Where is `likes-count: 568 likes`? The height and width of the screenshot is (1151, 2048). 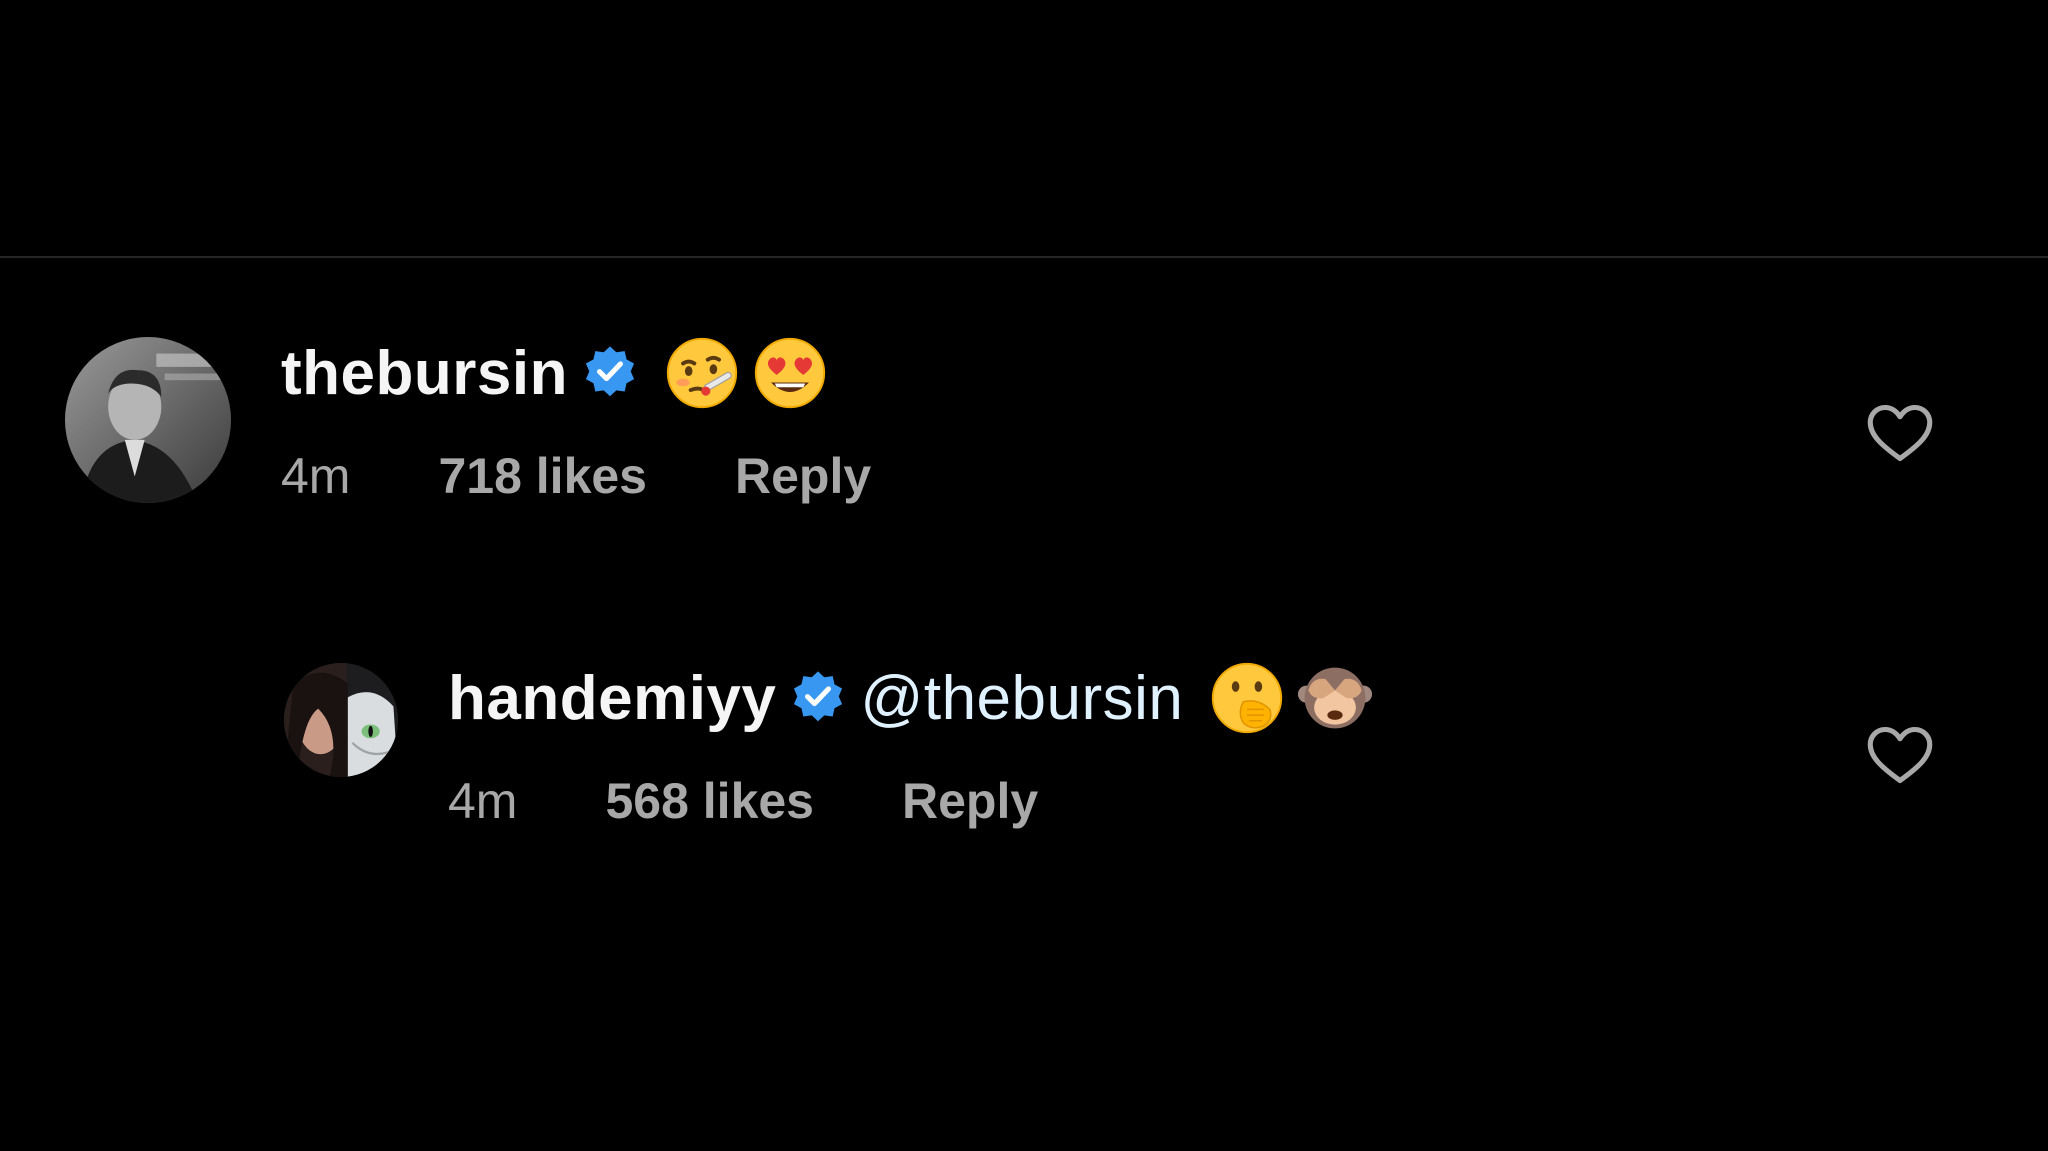
likes-count: 568 likes is located at coordinates (709, 801).